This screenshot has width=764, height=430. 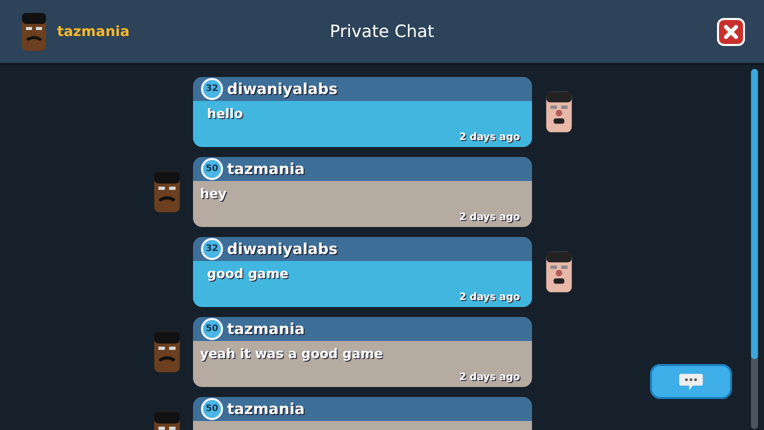 I want to click on message-text: good game, so click(x=248, y=274).